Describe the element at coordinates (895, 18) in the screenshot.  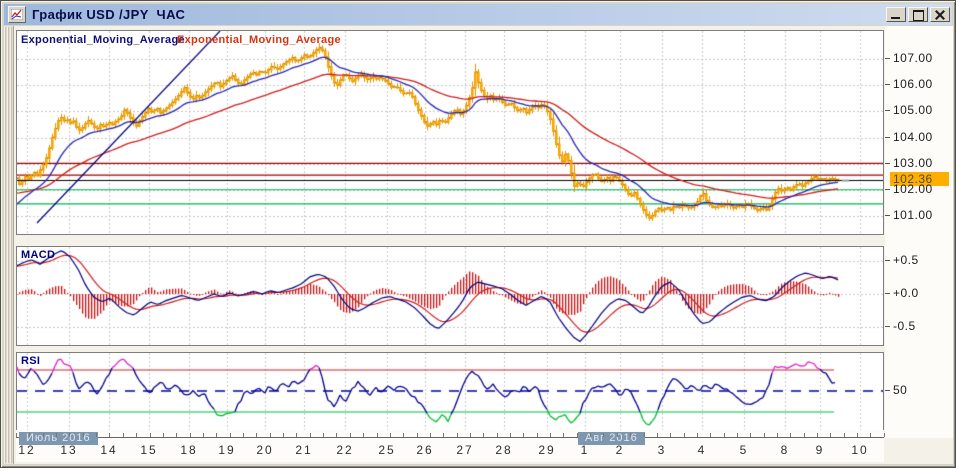
I see `minimize-icon` at that location.